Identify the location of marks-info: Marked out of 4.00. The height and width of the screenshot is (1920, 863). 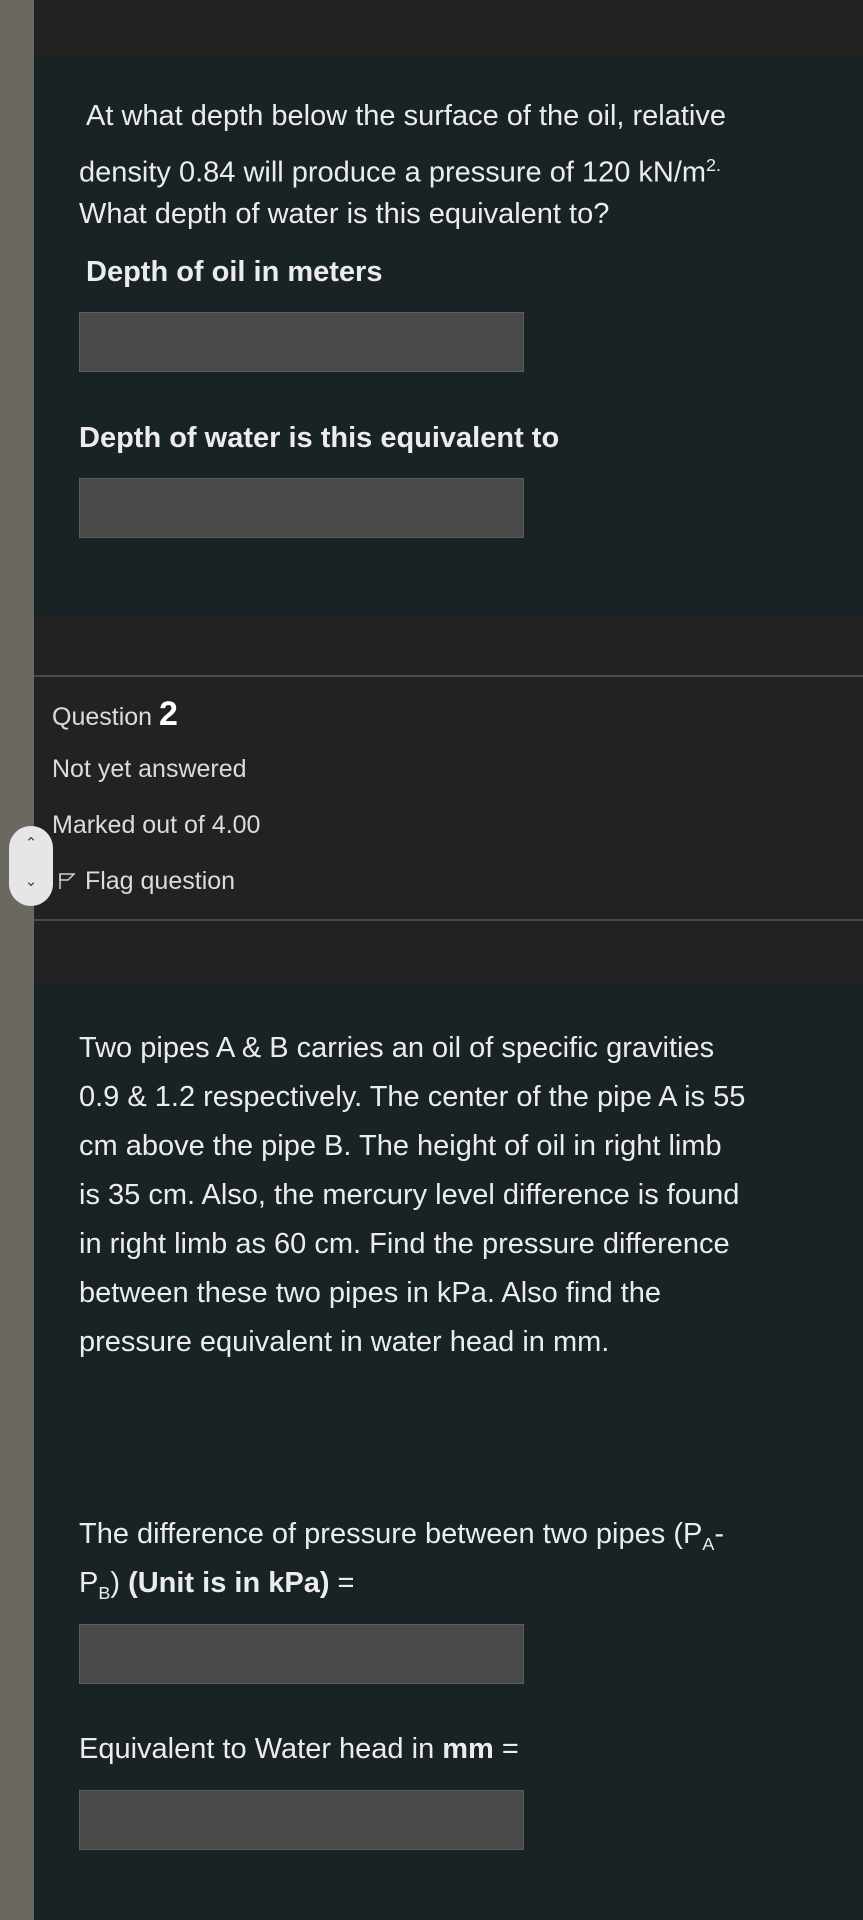
(156, 825).